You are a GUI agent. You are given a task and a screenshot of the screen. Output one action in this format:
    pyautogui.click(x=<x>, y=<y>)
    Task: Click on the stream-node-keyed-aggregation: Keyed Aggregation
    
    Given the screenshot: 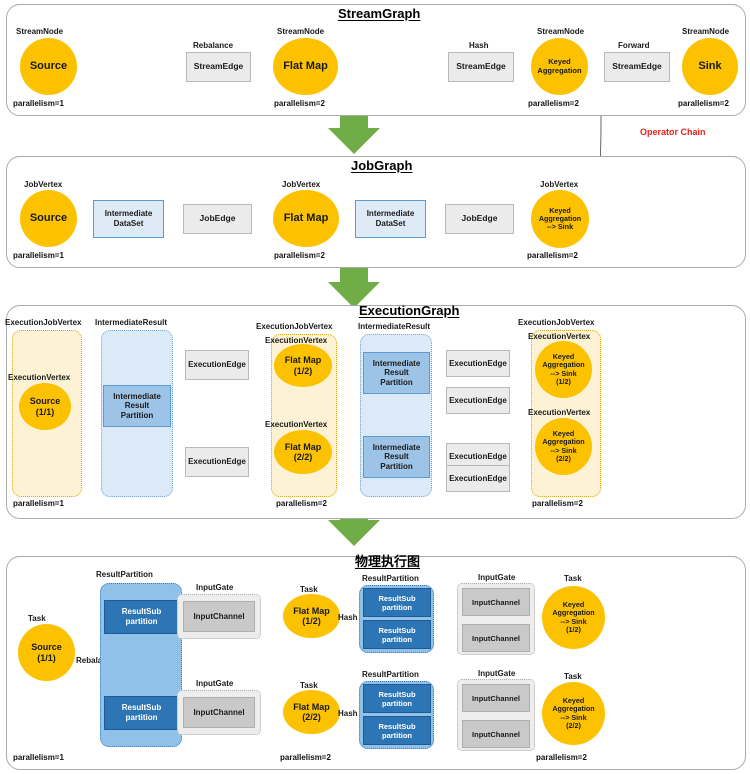 What is the action you would take?
    pyautogui.click(x=559, y=66)
    